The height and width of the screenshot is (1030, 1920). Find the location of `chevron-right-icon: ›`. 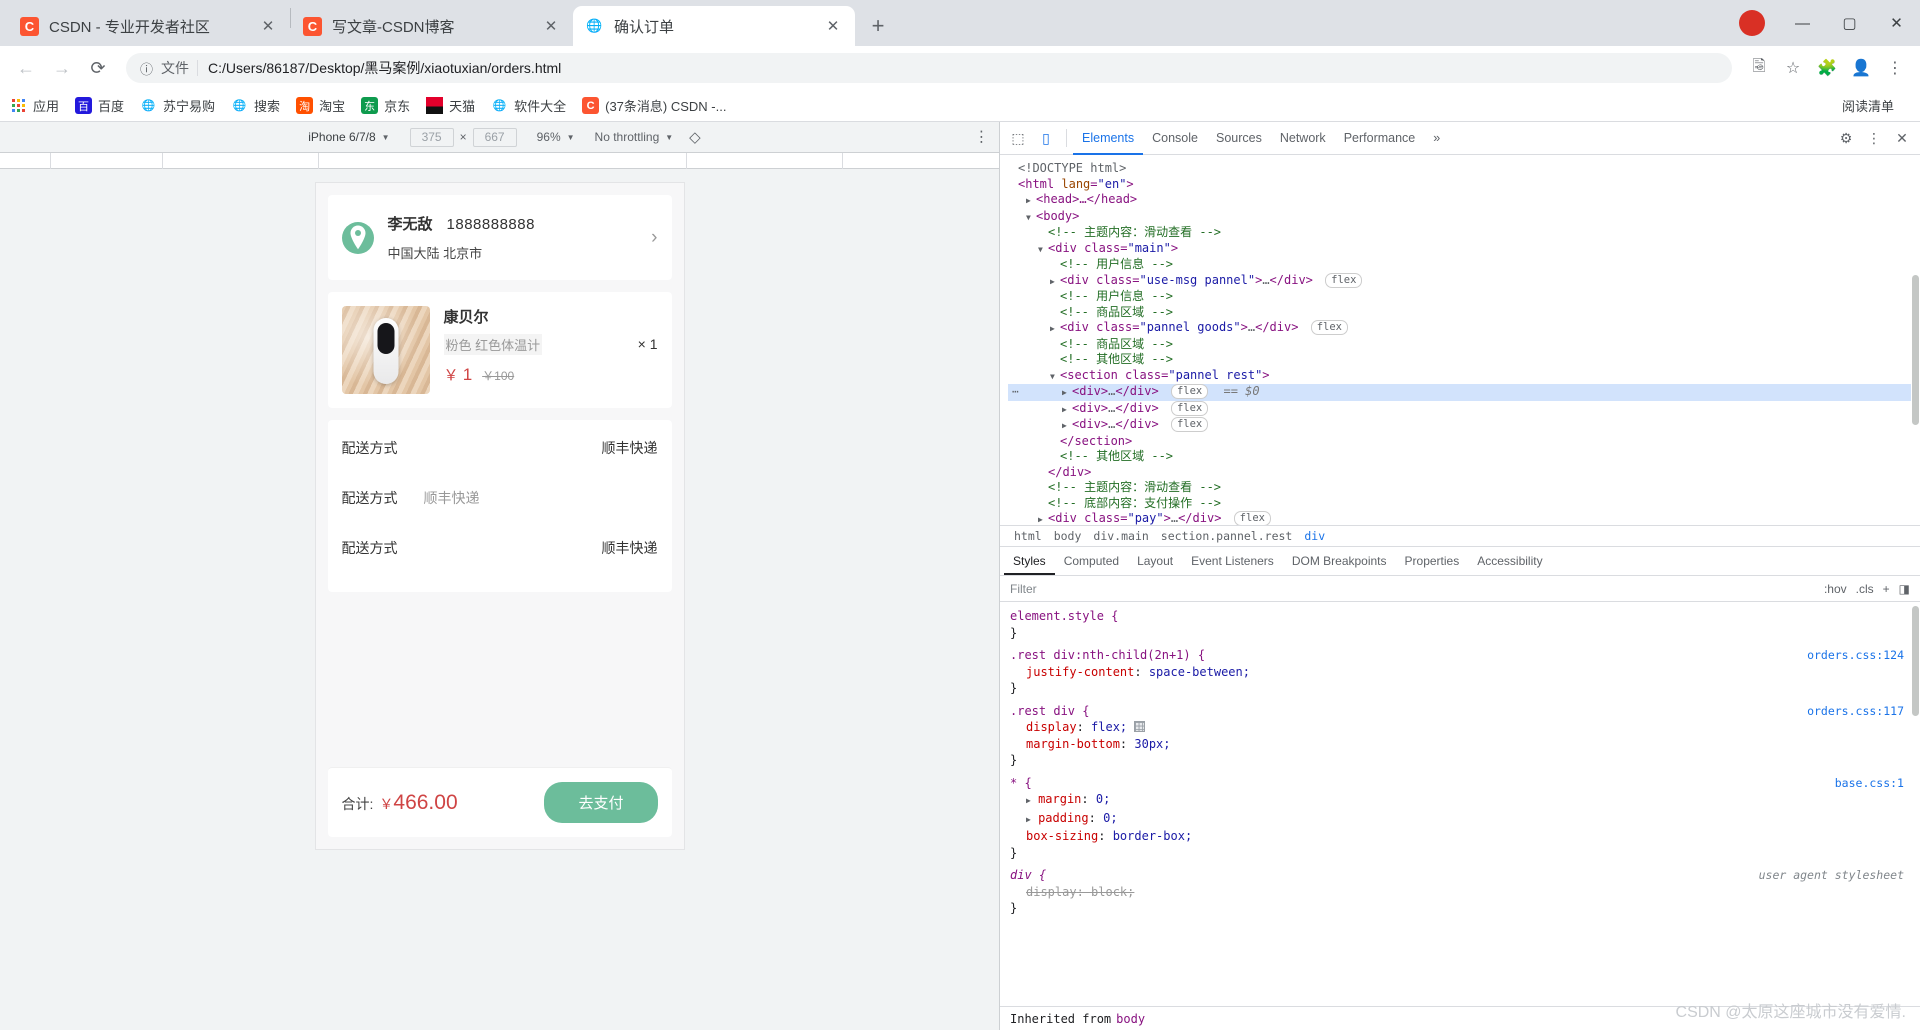

chevron-right-icon: › is located at coordinates (650, 238).